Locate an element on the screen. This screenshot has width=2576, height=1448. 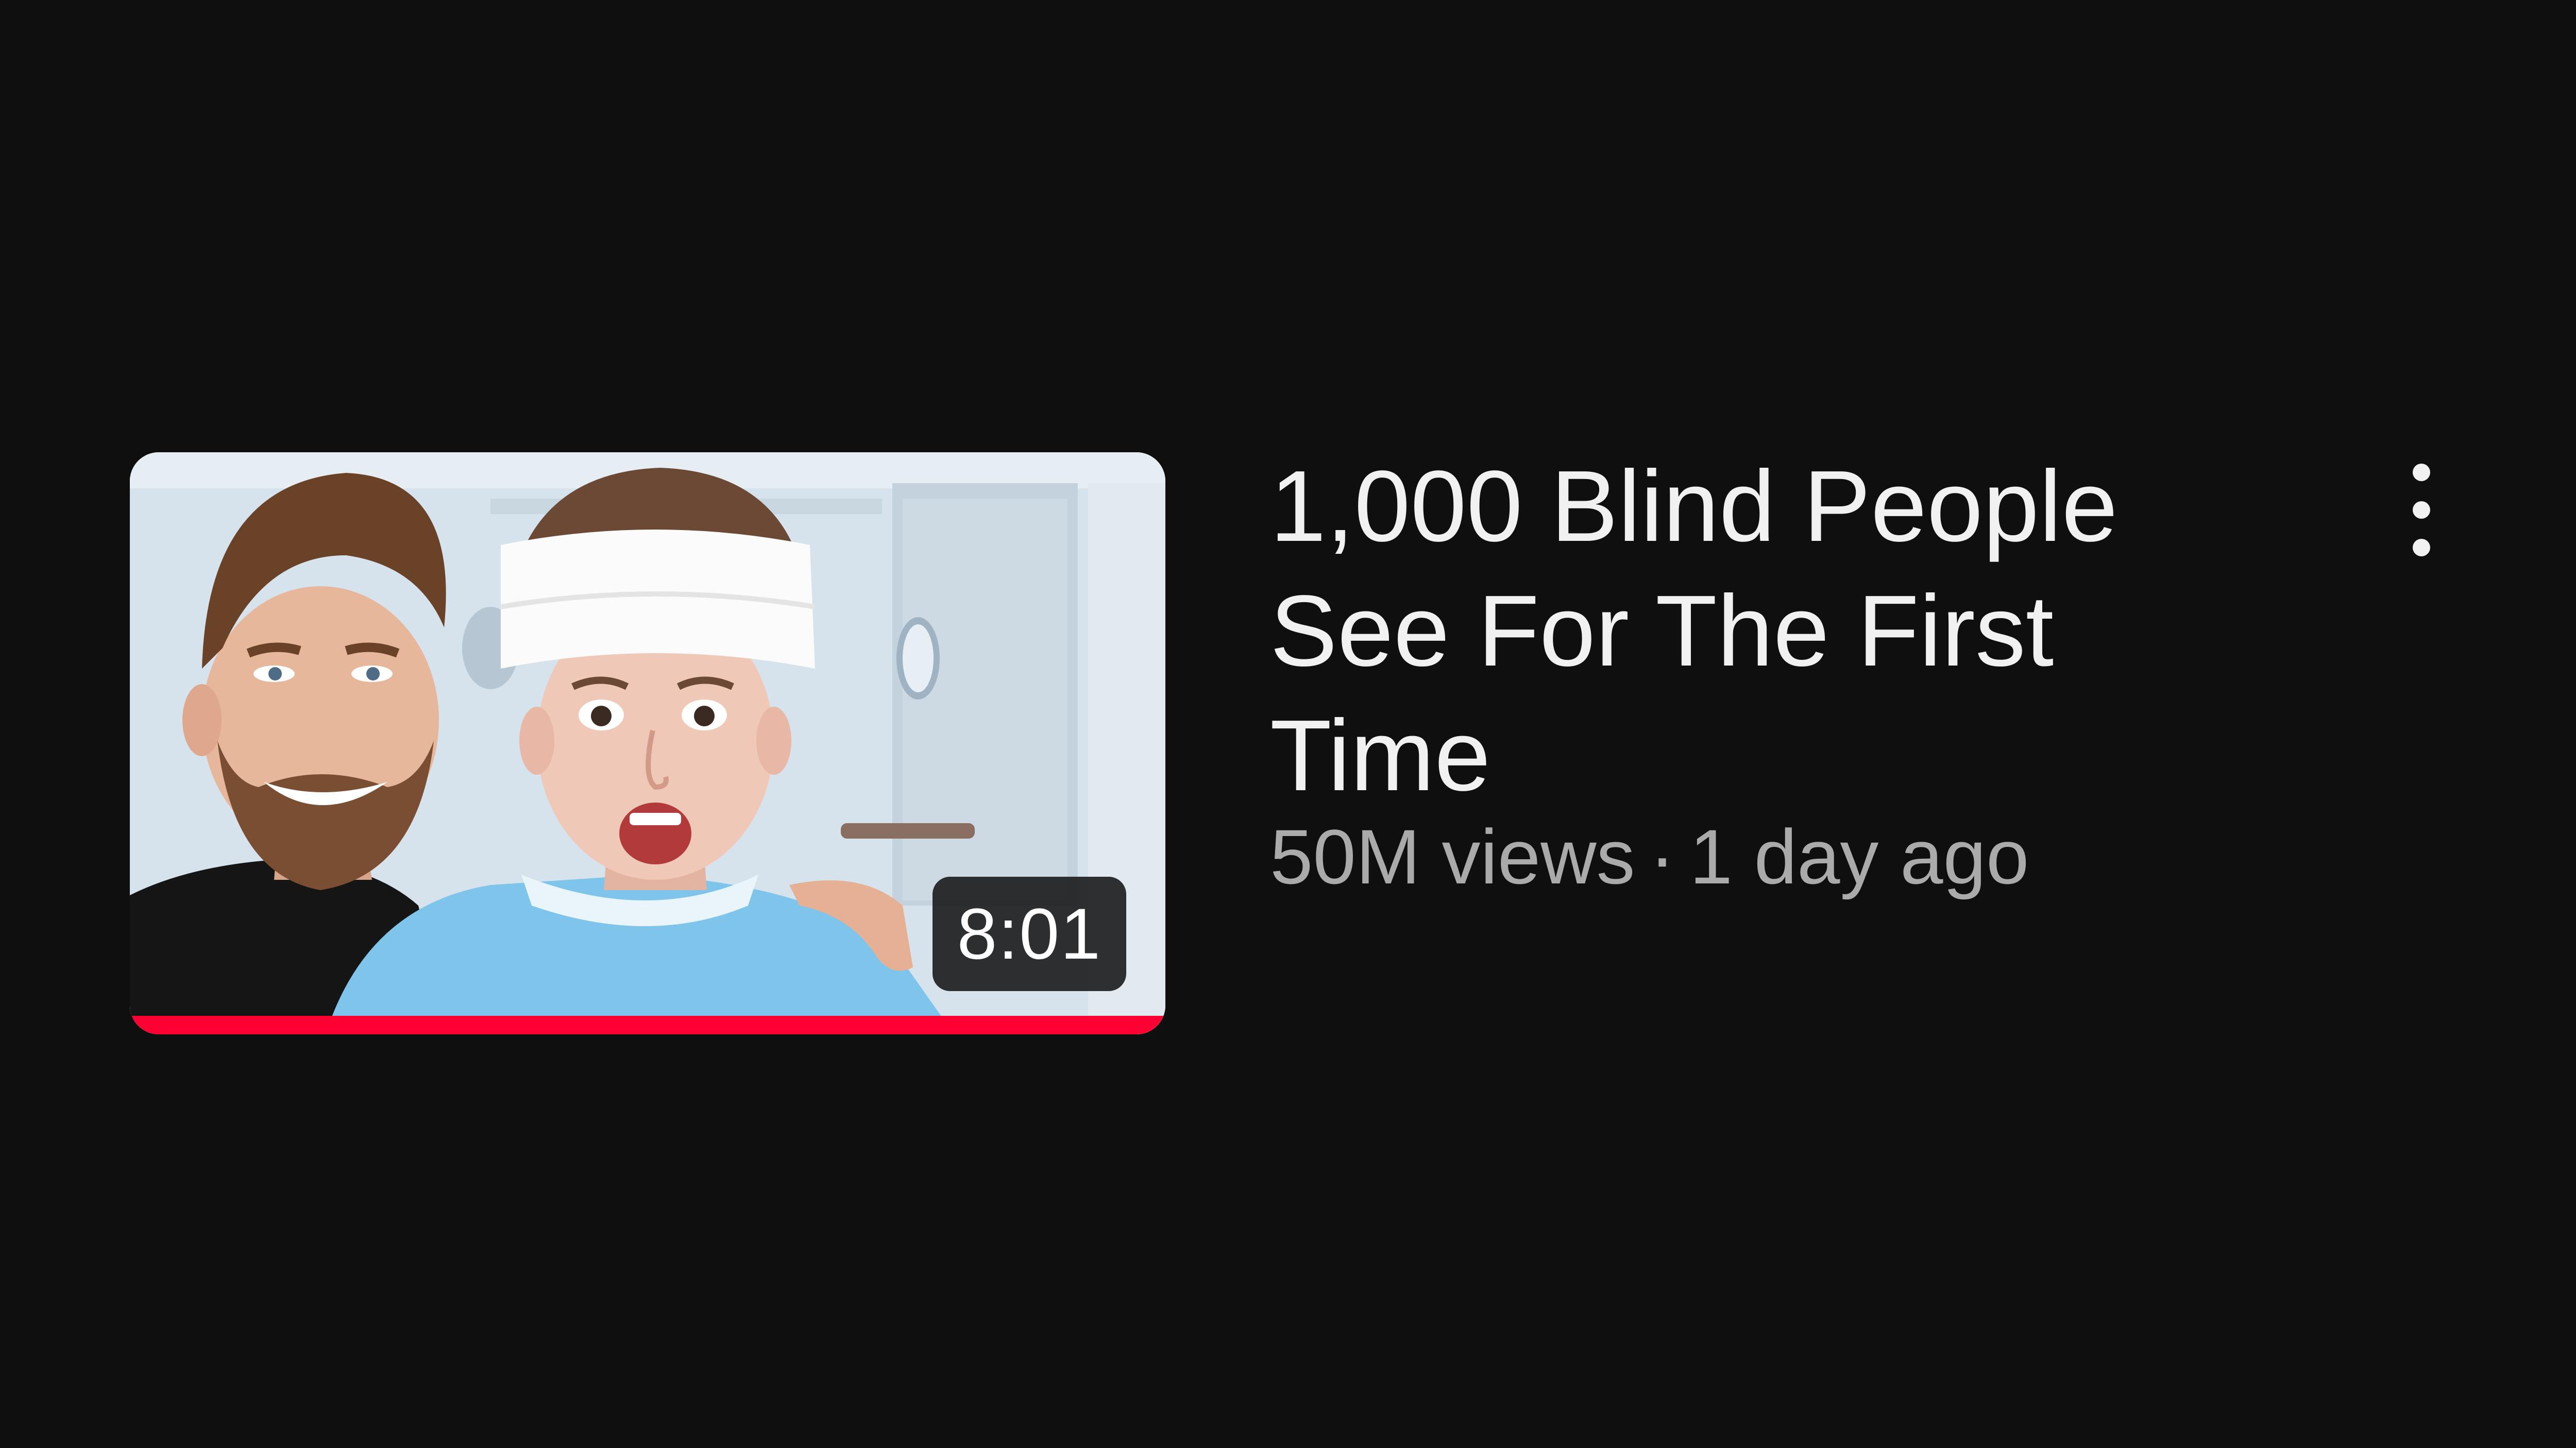
duration-badge: 8:01 is located at coordinates (1029, 934).